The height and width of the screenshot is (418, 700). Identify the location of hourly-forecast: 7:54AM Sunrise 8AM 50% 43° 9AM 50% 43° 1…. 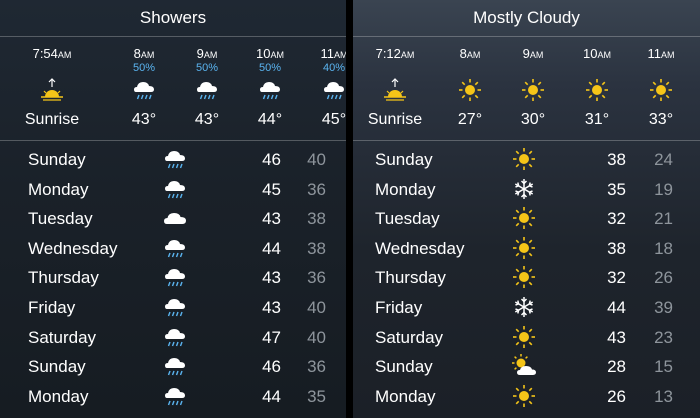
(173, 89).